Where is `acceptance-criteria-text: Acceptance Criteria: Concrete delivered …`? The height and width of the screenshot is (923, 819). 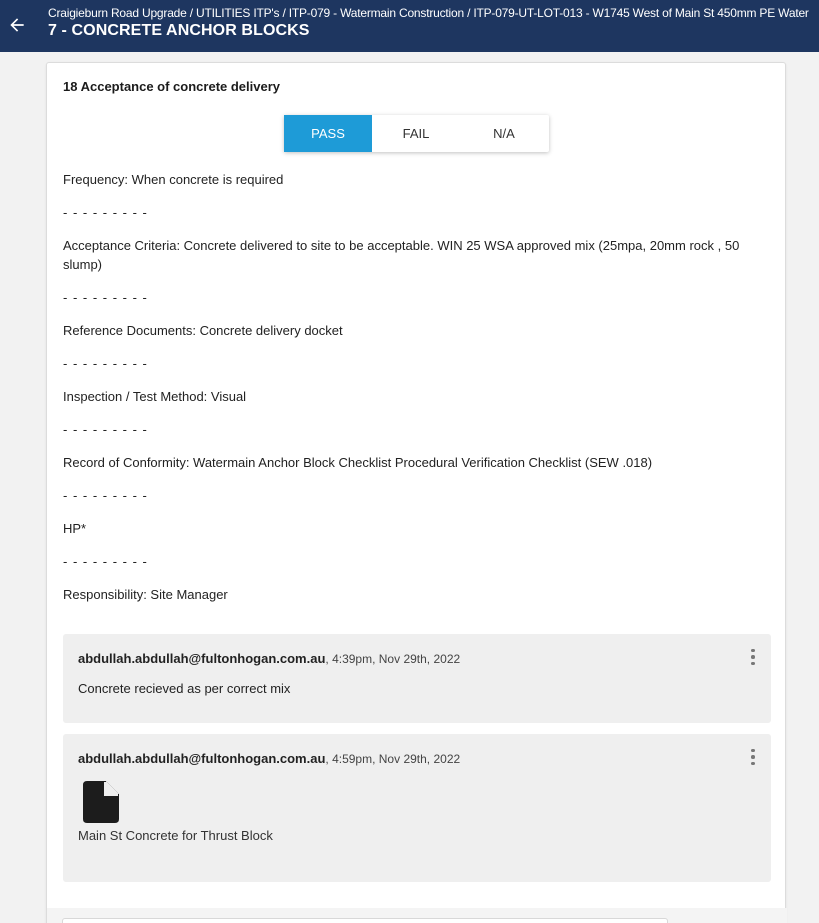
acceptance-criteria-text: Acceptance Criteria: Concrete delivered … is located at coordinates (401, 255).